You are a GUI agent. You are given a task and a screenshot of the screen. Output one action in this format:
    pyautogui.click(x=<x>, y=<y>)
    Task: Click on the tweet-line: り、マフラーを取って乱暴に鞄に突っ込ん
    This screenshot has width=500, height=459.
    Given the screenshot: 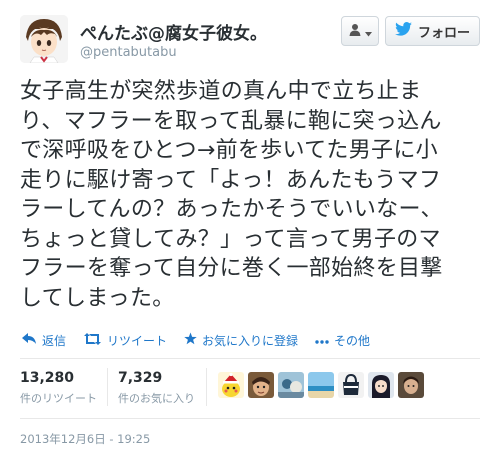 What is the action you would take?
    pyautogui.click(x=231, y=121)
    